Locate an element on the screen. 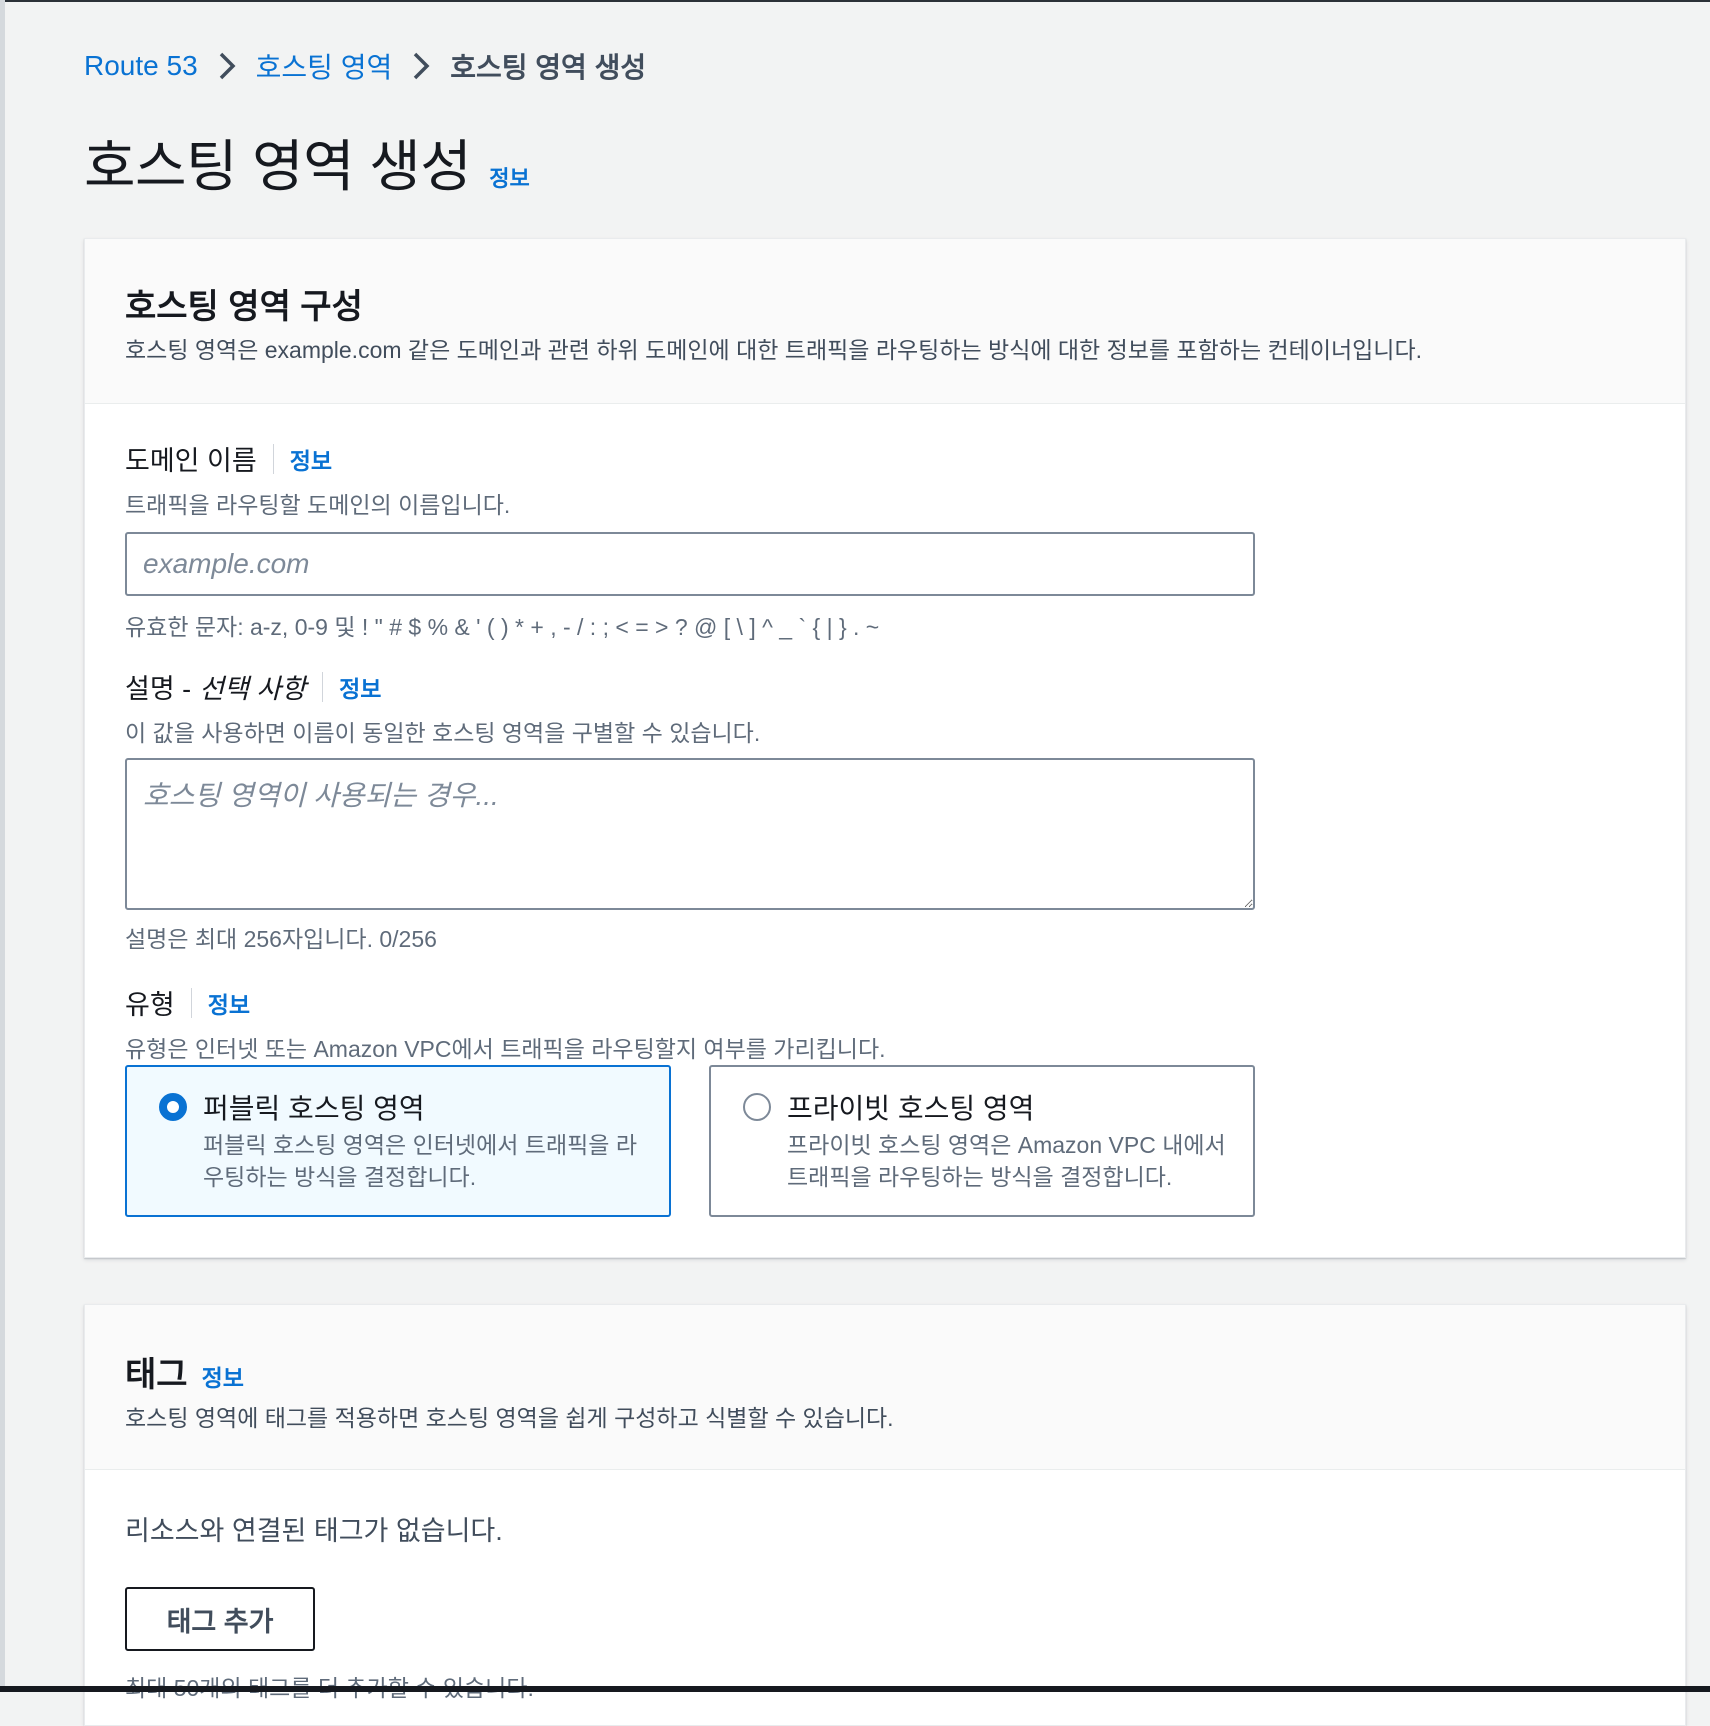 The width and height of the screenshot is (1710, 1726). breadcrumb: Route 53 호스팅 영역 호스팅 영역 생성 is located at coordinates (365, 66).